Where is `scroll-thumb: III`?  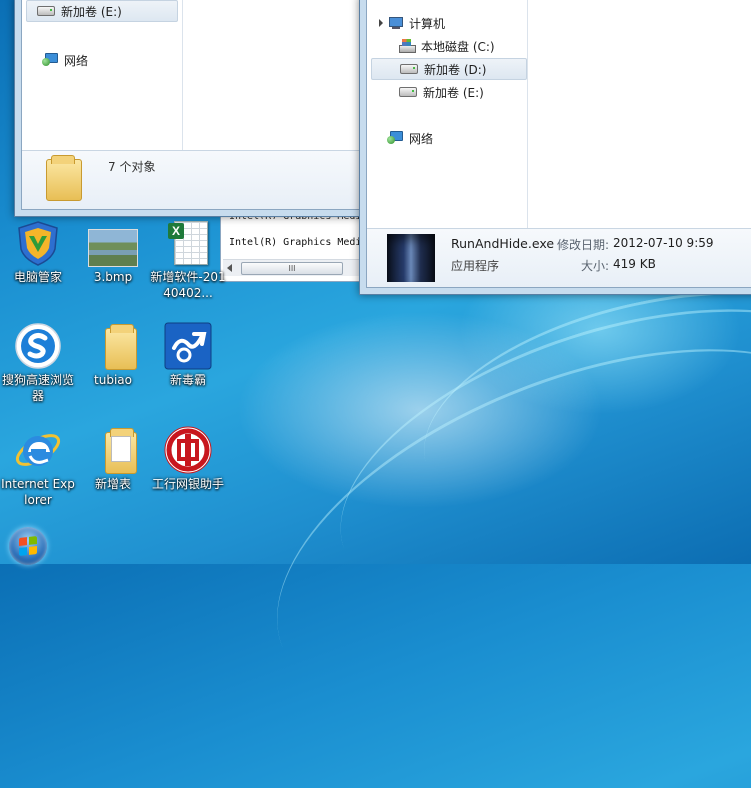 scroll-thumb: III is located at coordinates (292, 268).